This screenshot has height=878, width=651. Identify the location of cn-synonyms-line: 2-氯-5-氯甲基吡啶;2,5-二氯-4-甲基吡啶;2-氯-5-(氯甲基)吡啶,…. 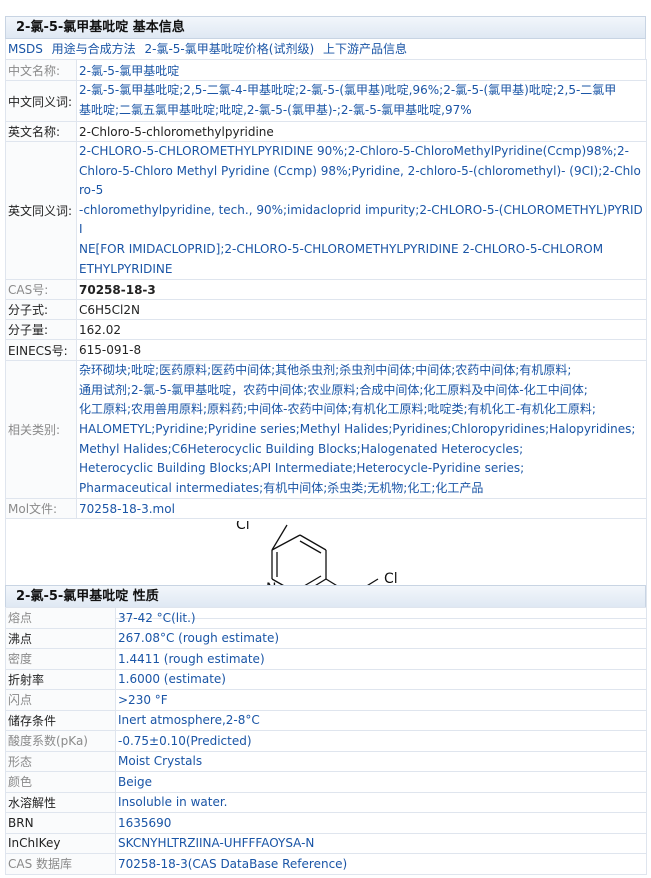
(348, 90).